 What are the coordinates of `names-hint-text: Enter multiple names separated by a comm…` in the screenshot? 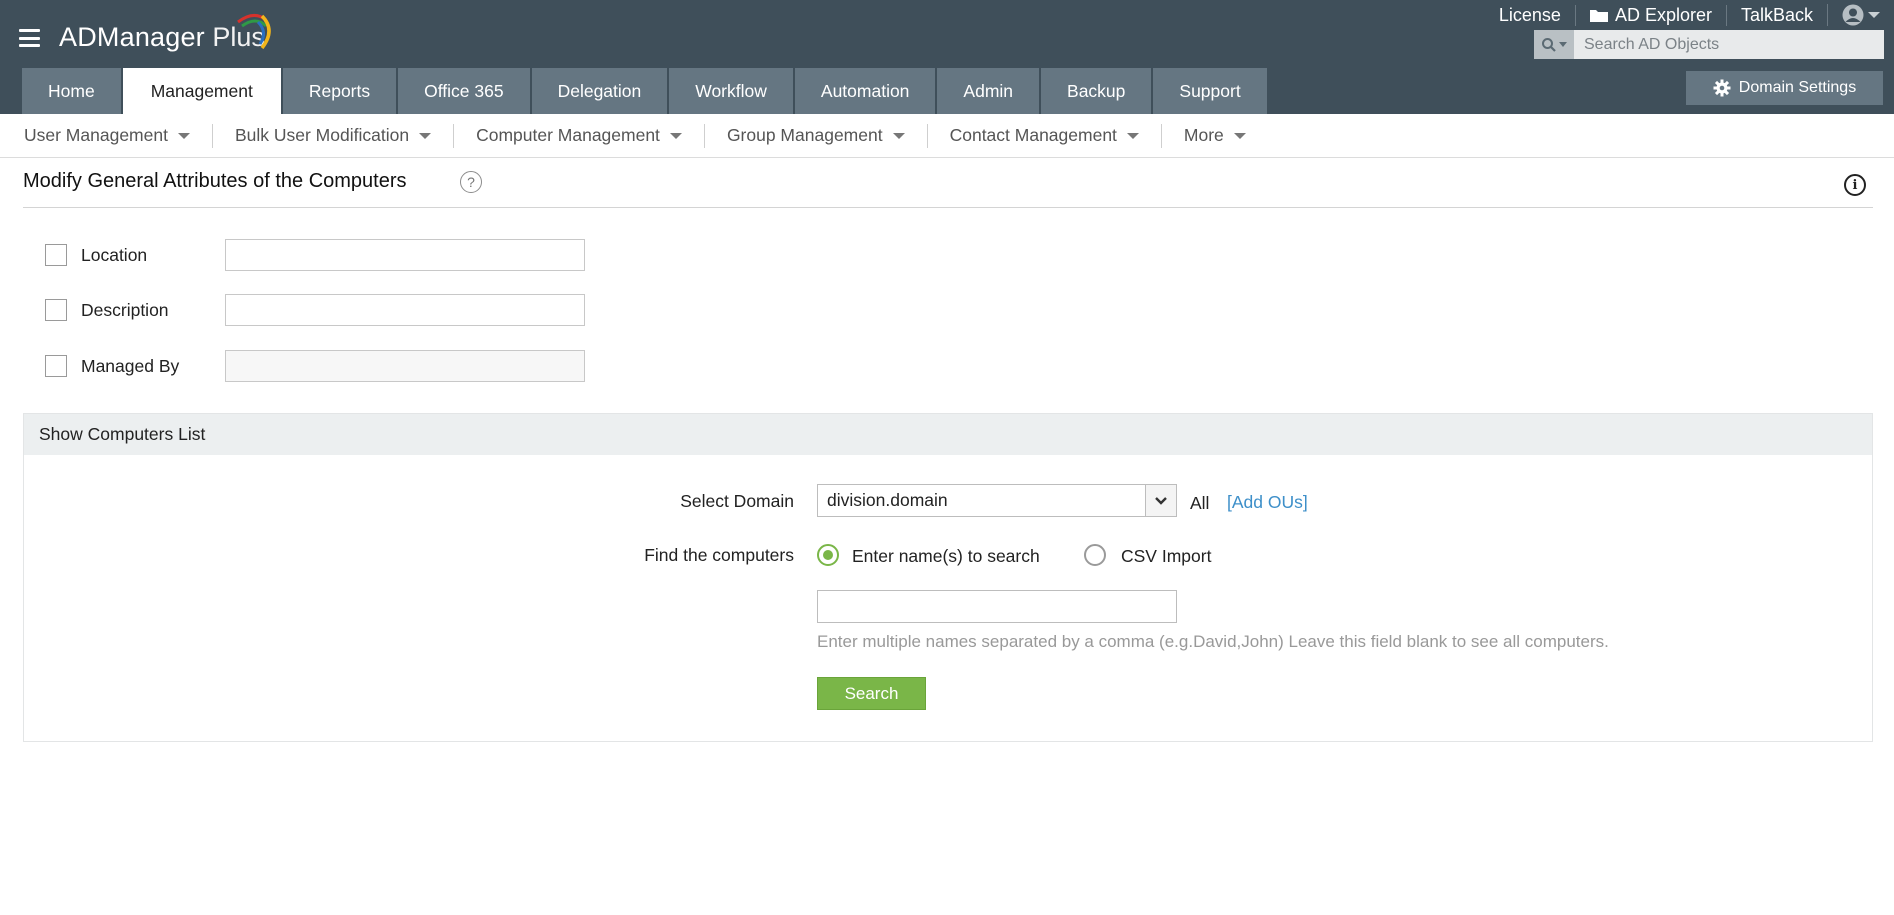 It's located at (1213, 641).